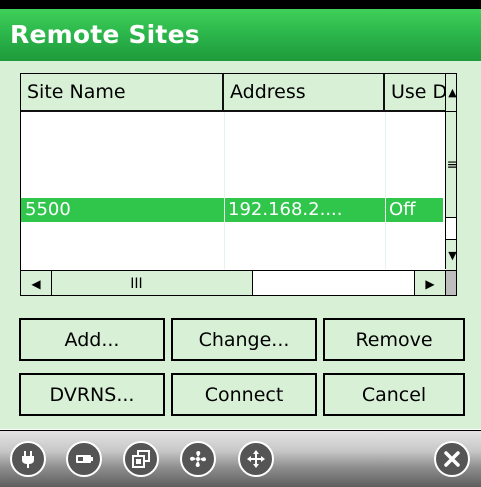 This screenshot has width=481, height=487. I want to click on scroll-down-button: ▼, so click(451, 254).